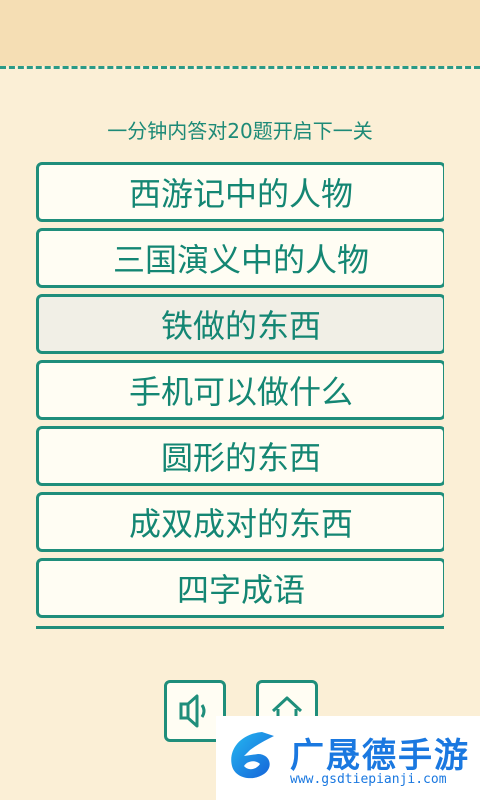 The height and width of the screenshot is (800, 480). Describe the element at coordinates (380, 756) in the screenshot. I see `watermark-brand: 广晟德手游` at that location.